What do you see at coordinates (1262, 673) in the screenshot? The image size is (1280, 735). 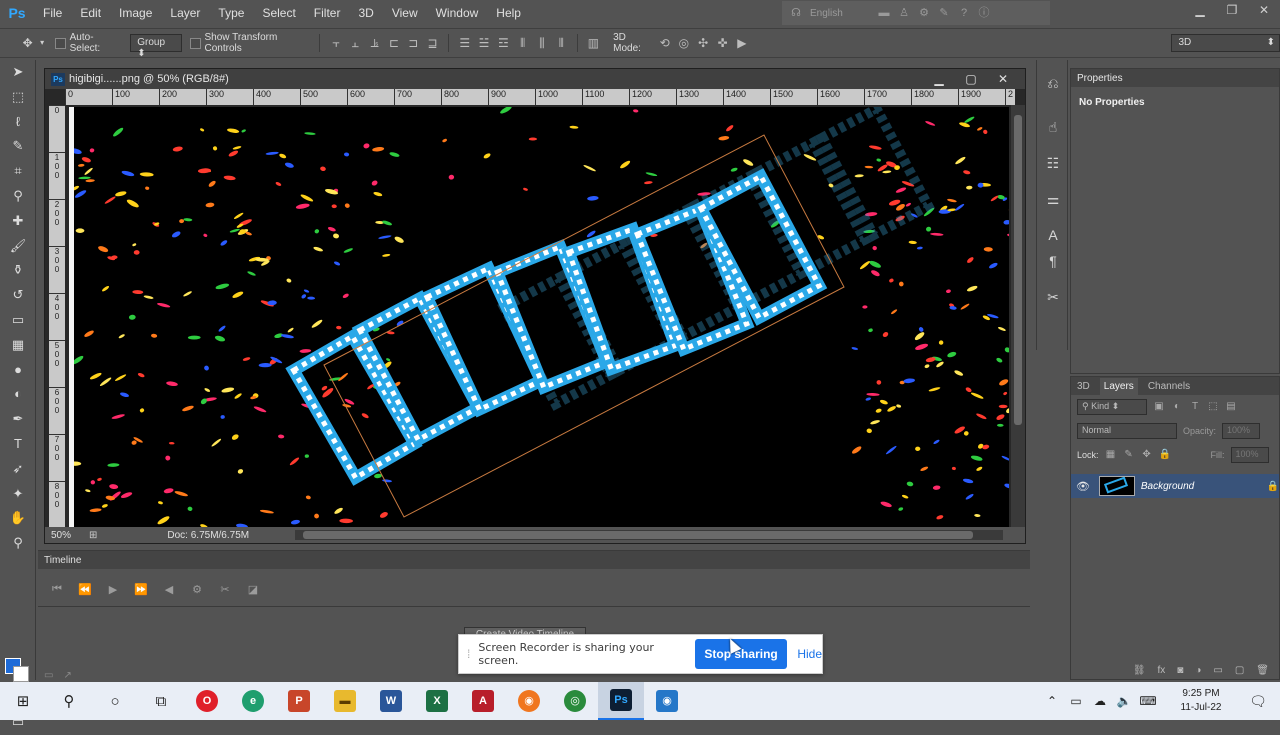 I see `trash-icon: 🗑` at bounding box center [1262, 673].